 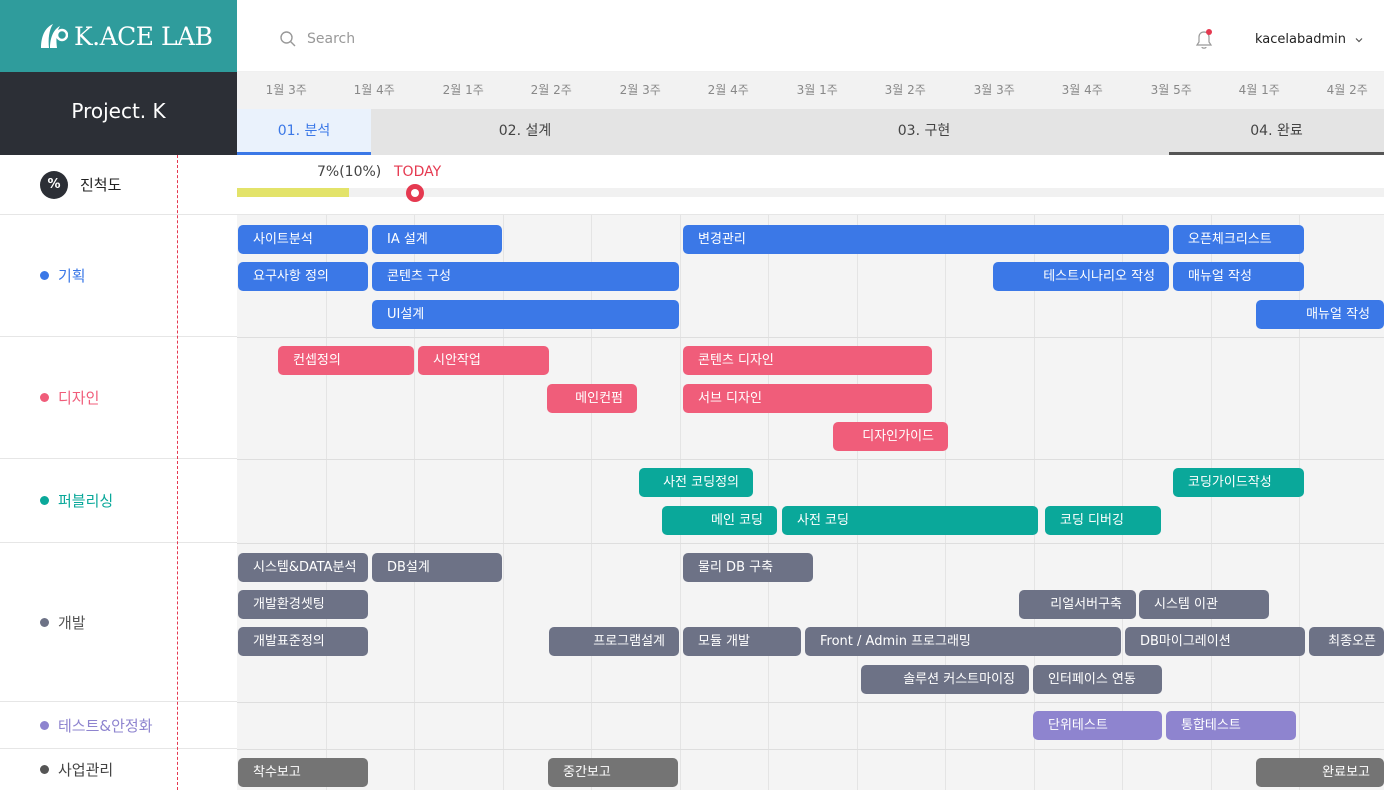 I want to click on task-bar: 디자인가이드, so click(x=890, y=436).